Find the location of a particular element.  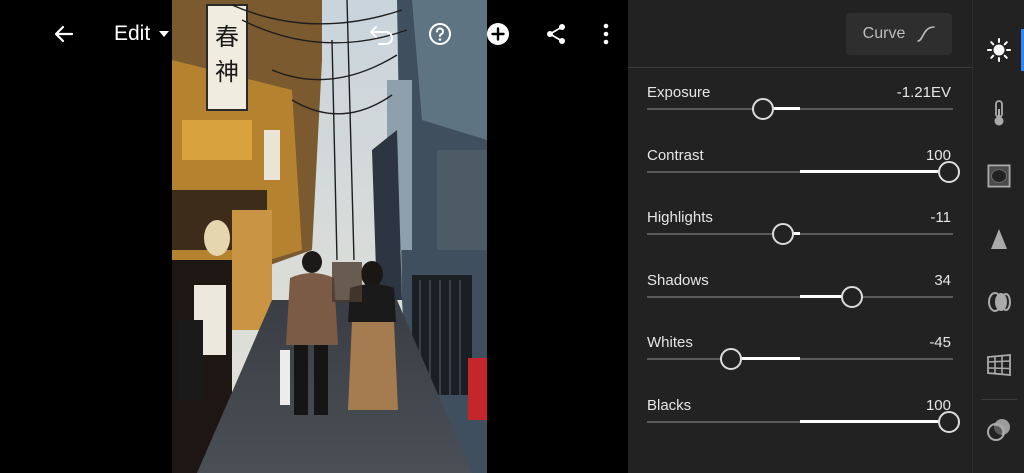

curve-button: Curve is located at coordinates (899, 34).